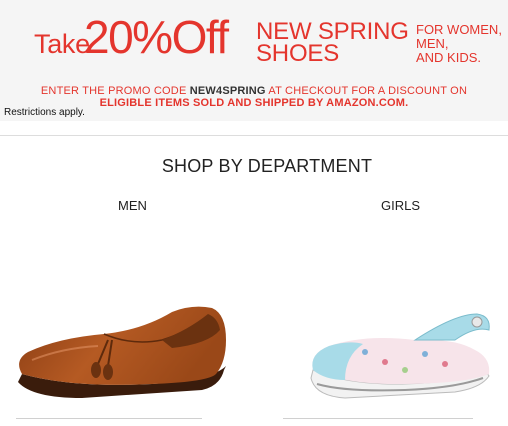 The height and width of the screenshot is (426, 508). I want to click on banner-audience-line2: MEN,, so click(432, 43).